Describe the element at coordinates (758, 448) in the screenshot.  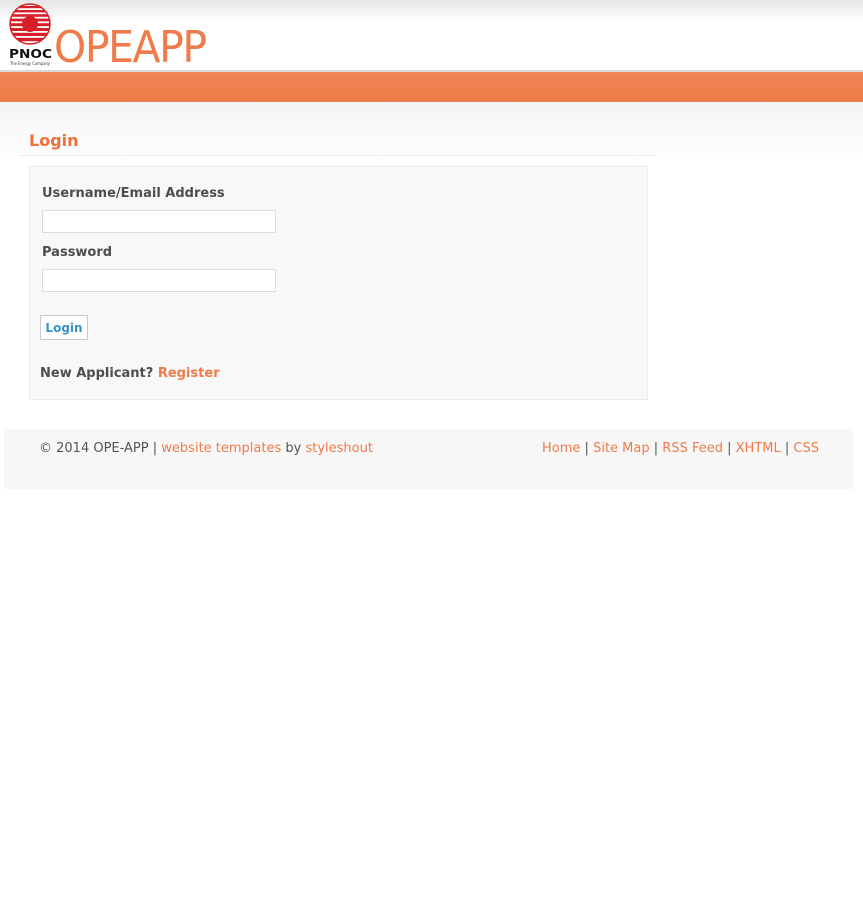
I see `footer-link-xhtml: XHTML` at that location.